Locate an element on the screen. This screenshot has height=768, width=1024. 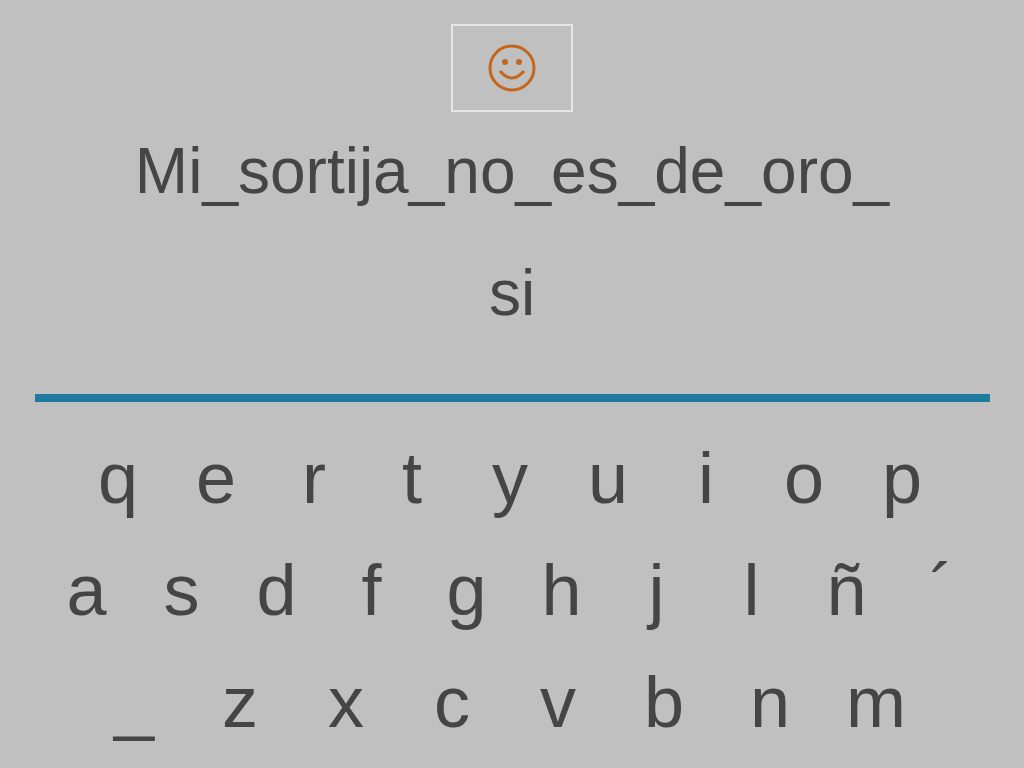
smiley-icon is located at coordinates (512, 68).